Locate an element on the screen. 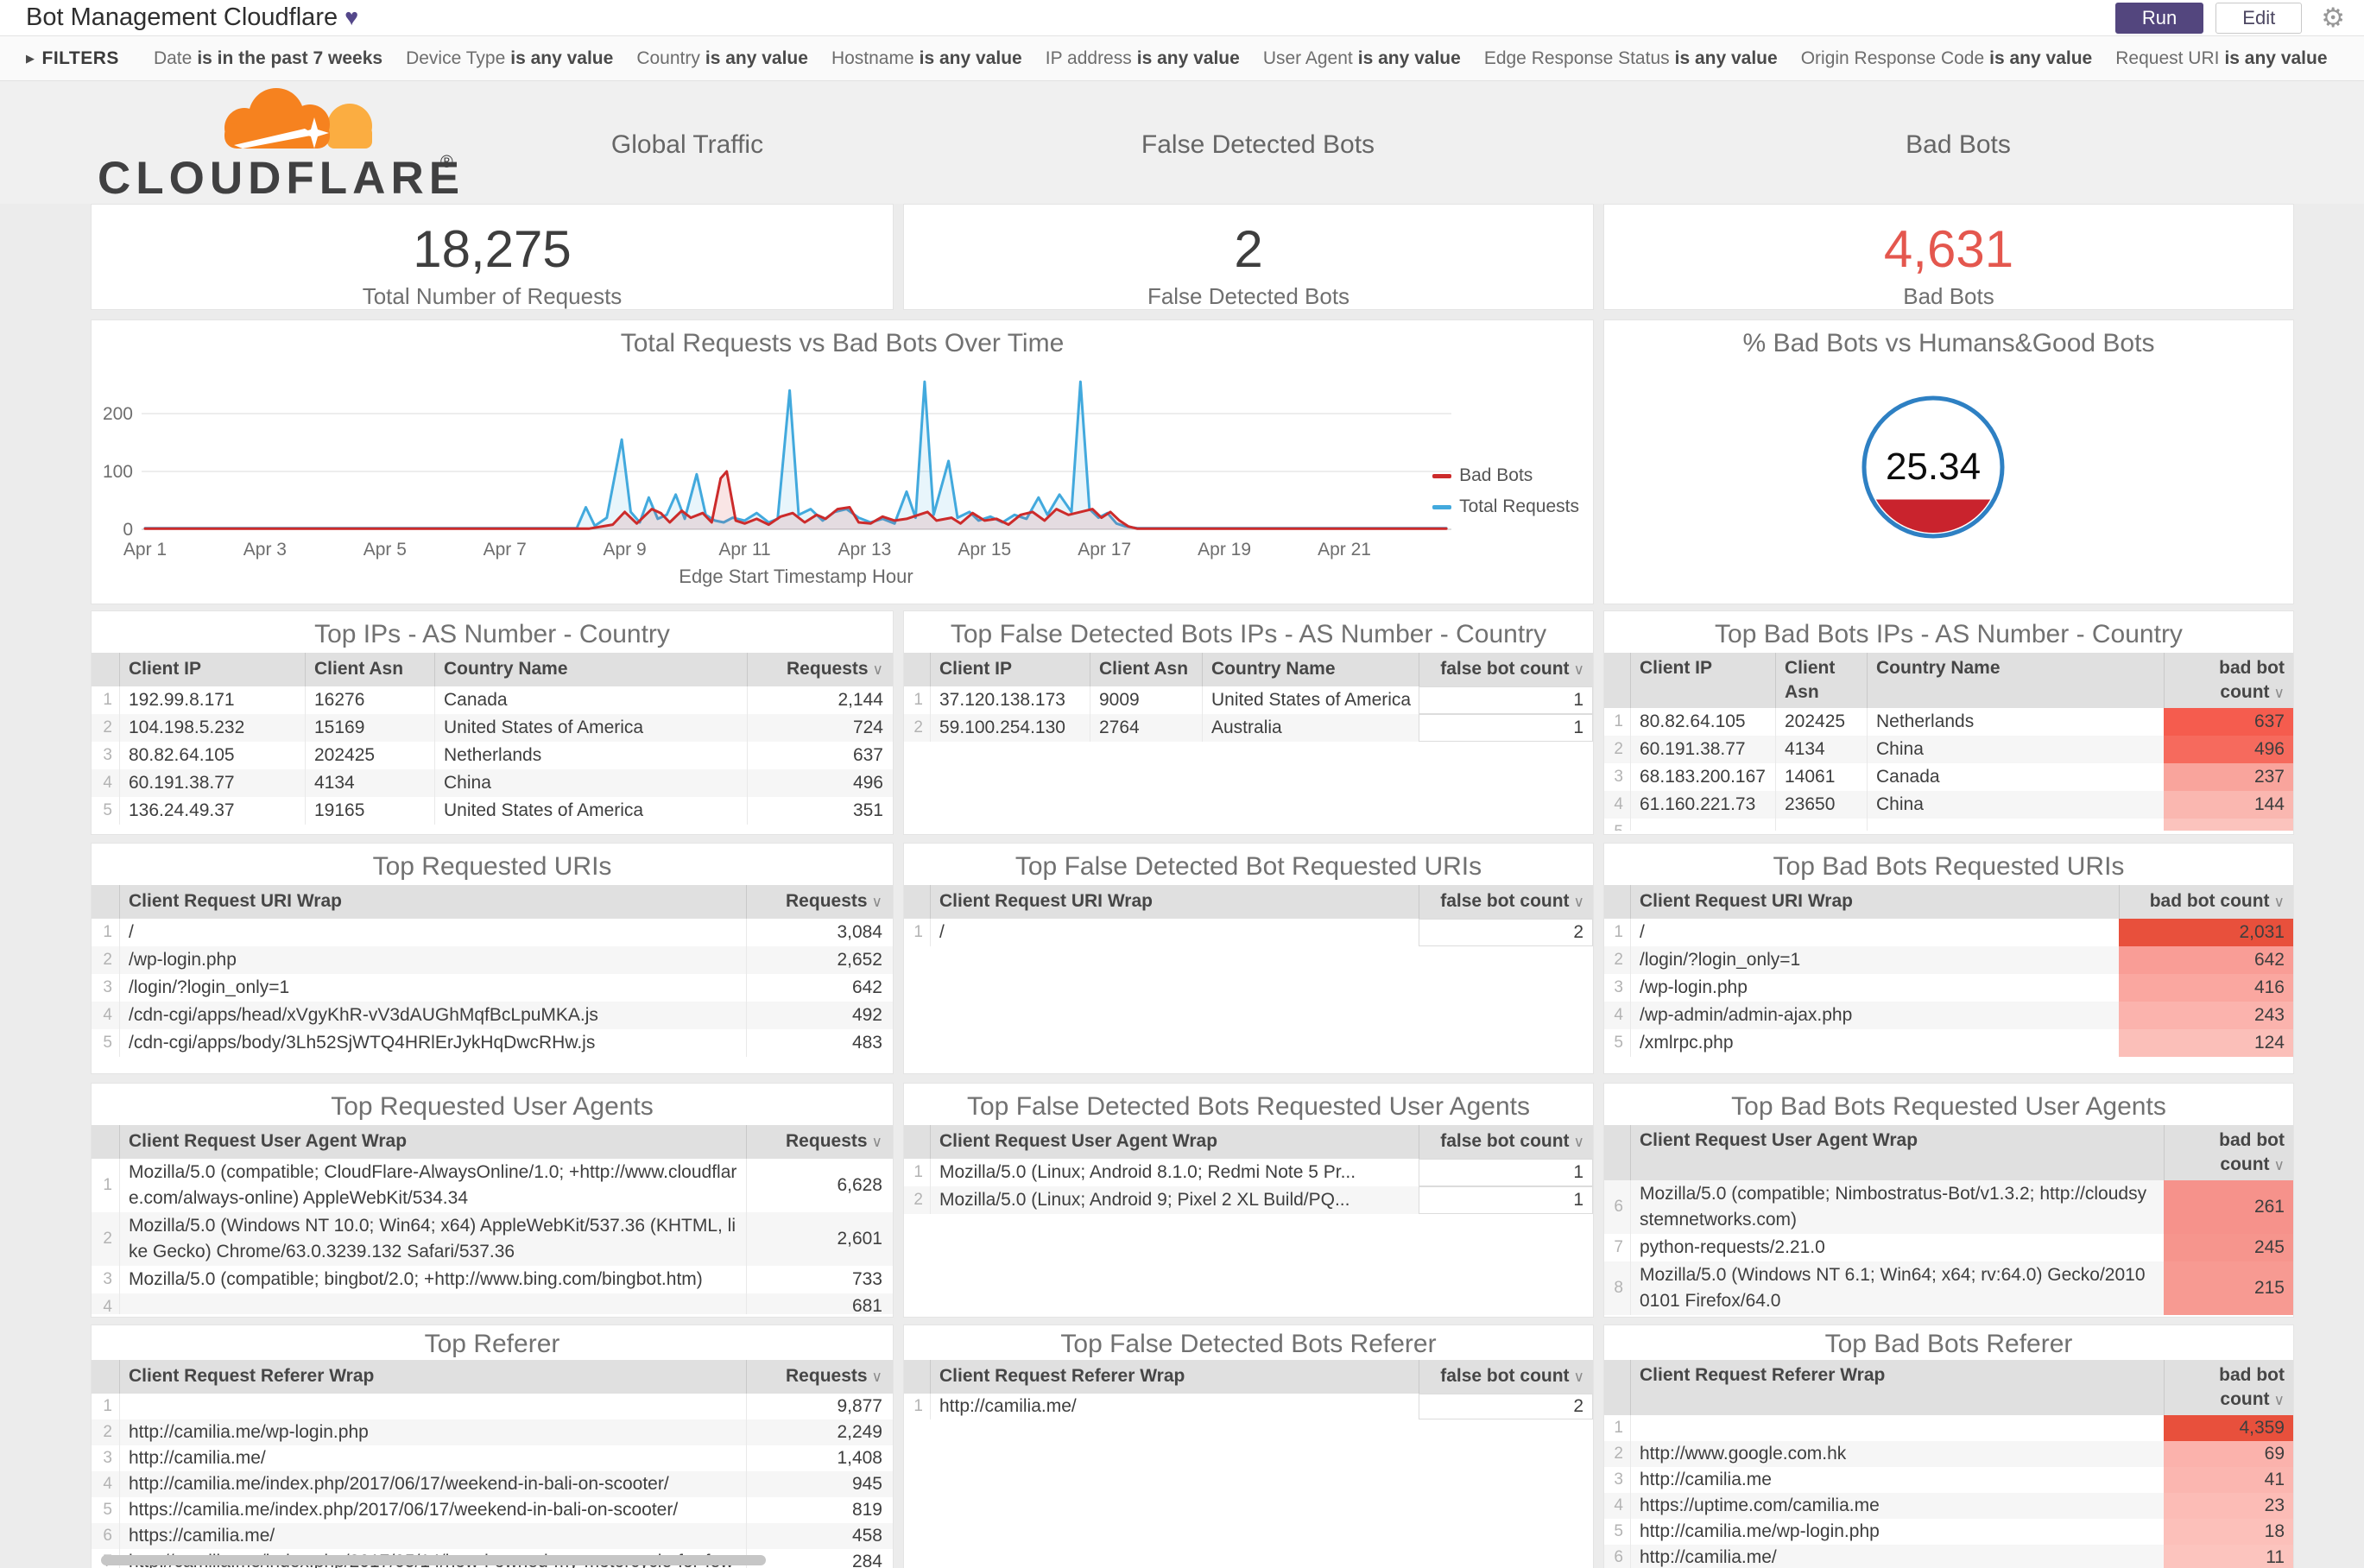 This screenshot has height=1568, width=2364. dimension-cell: 68.183.200.167 is located at coordinates (1702, 777).